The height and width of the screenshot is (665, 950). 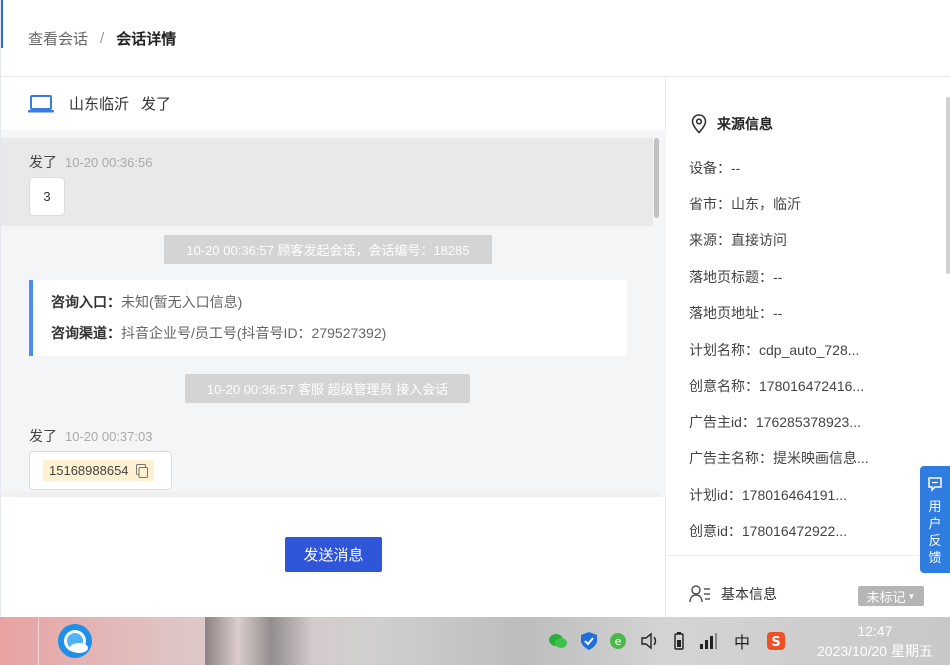 I want to click on message-time: 10-20 00:36:56, so click(x=109, y=162).